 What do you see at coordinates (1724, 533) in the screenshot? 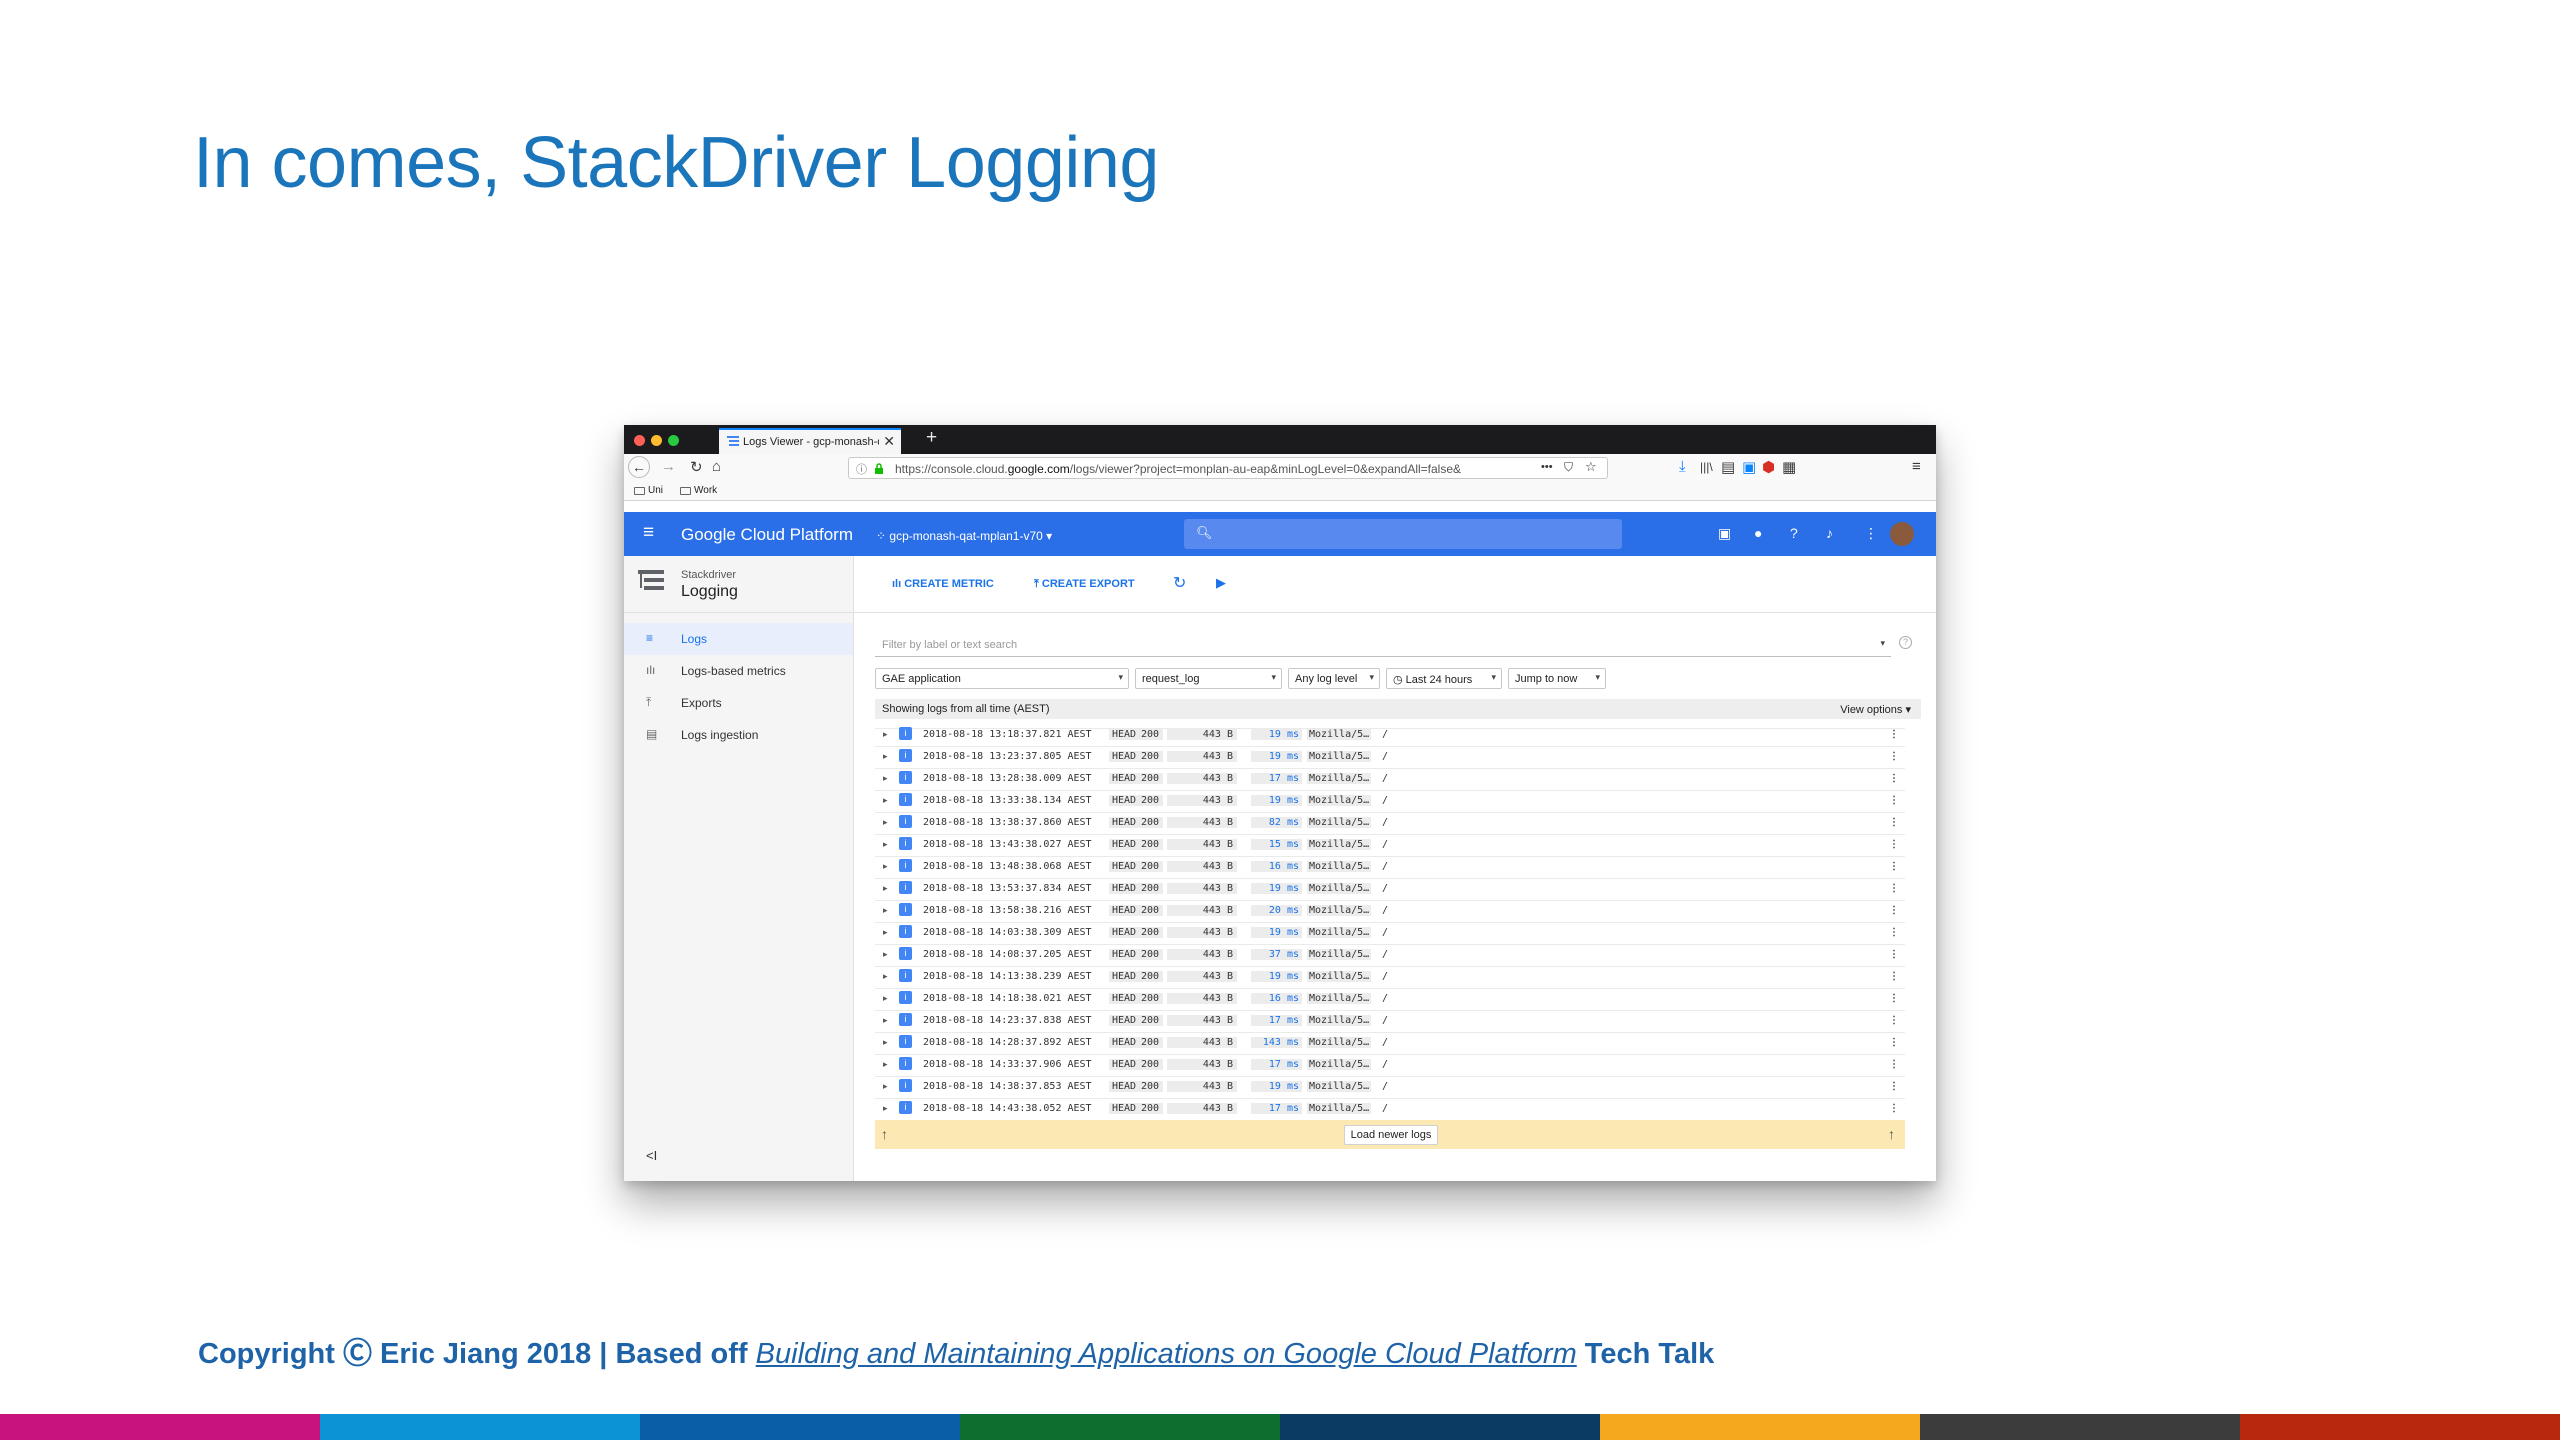
I see `cloud-shell-icon: ▣` at bounding box center [1724, 533].